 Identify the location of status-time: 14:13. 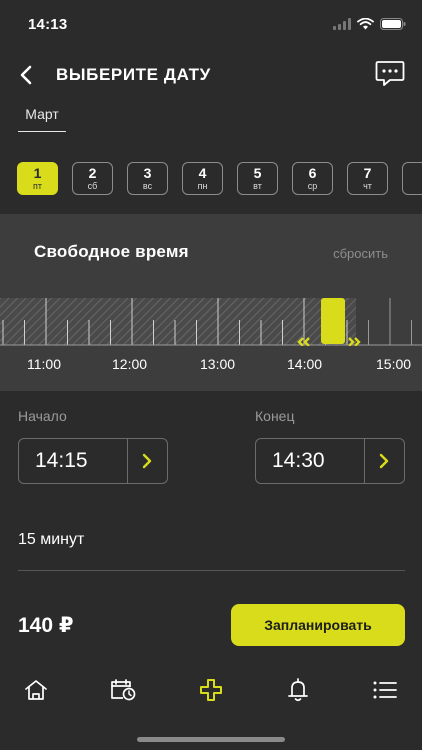
(48, 24).